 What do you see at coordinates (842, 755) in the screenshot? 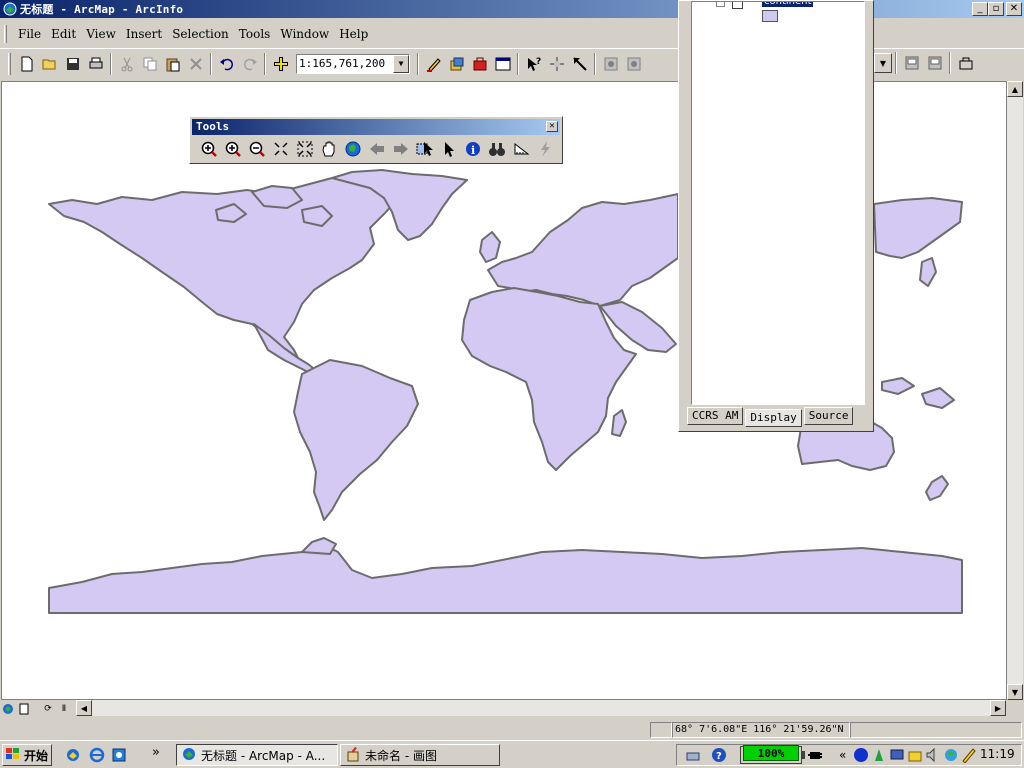
I see `tray-expand-icon: «` at bounding box center [842, 755].